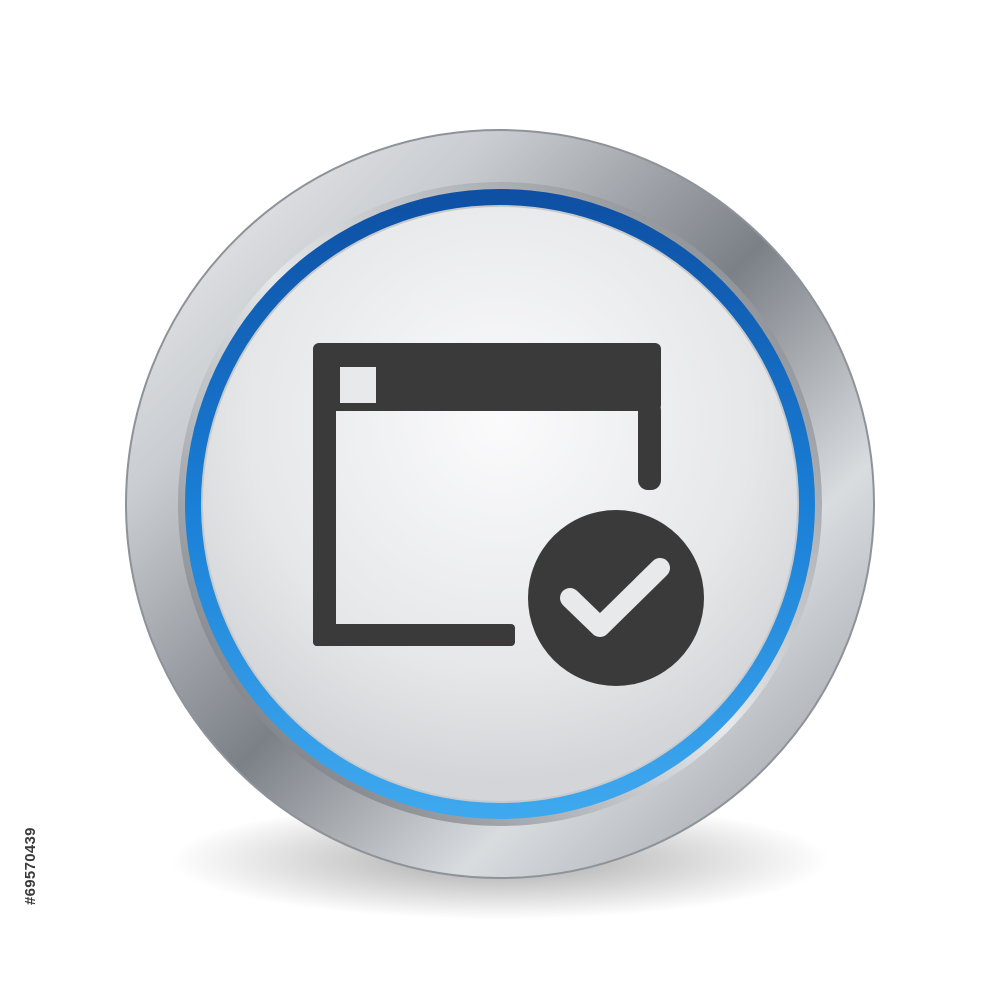 The image size is (1000, 1000). Describe the element at coordinates (649, 445) in the screenshot. I see `window-right-wall` at that location.